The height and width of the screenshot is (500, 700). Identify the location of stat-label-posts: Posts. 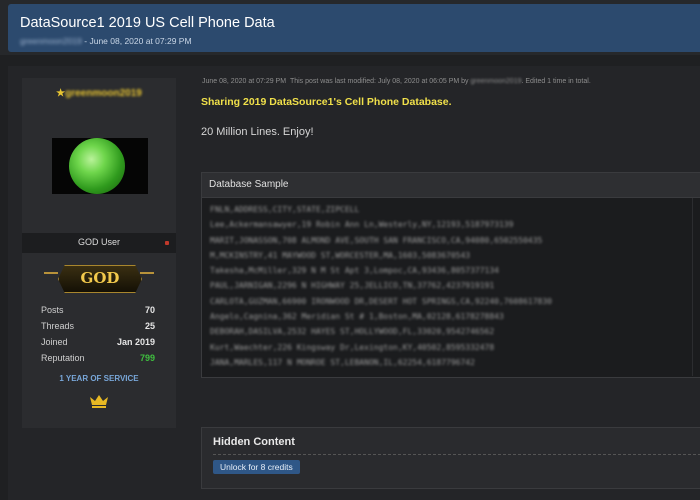
(52, 310).